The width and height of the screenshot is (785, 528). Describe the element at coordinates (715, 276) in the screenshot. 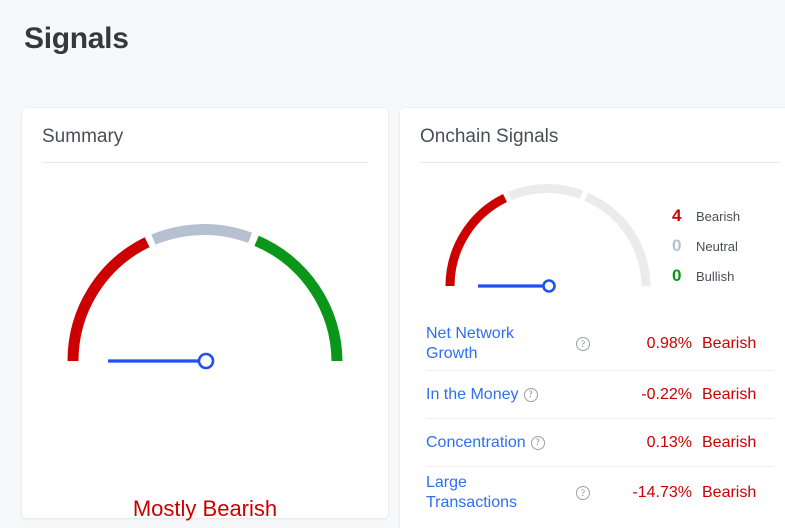

I see `legend-bullish-label: Bullish` at that location.